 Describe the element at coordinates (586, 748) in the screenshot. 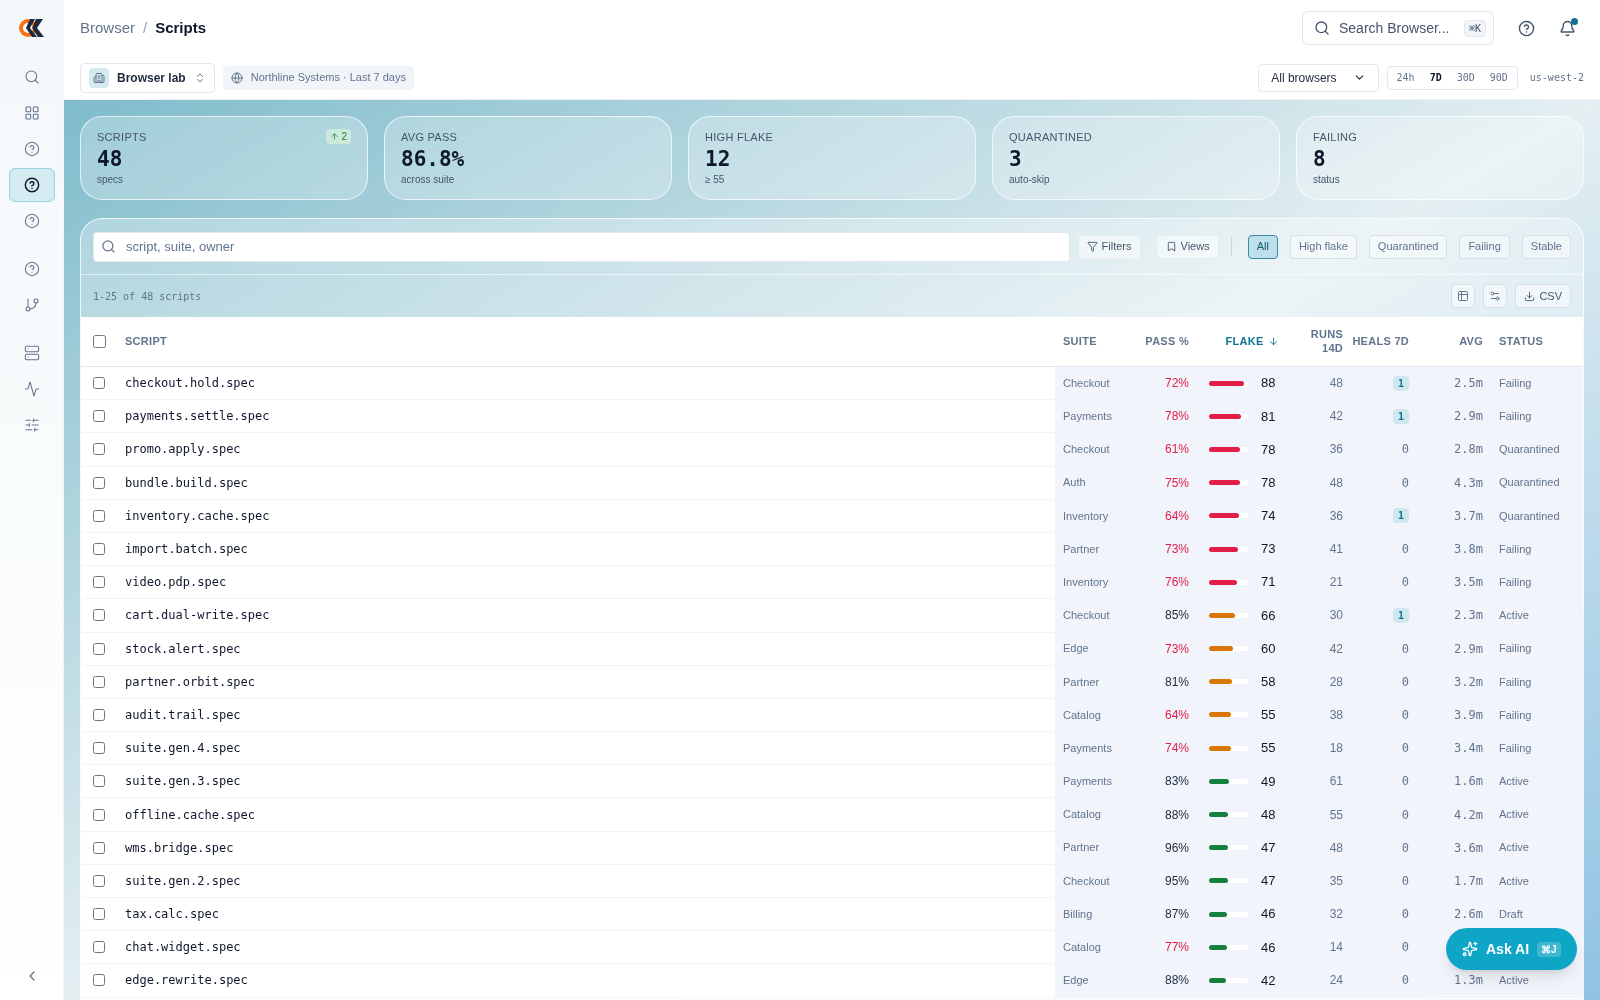

I see `script-name: suite.gen.4.spec` at that location.